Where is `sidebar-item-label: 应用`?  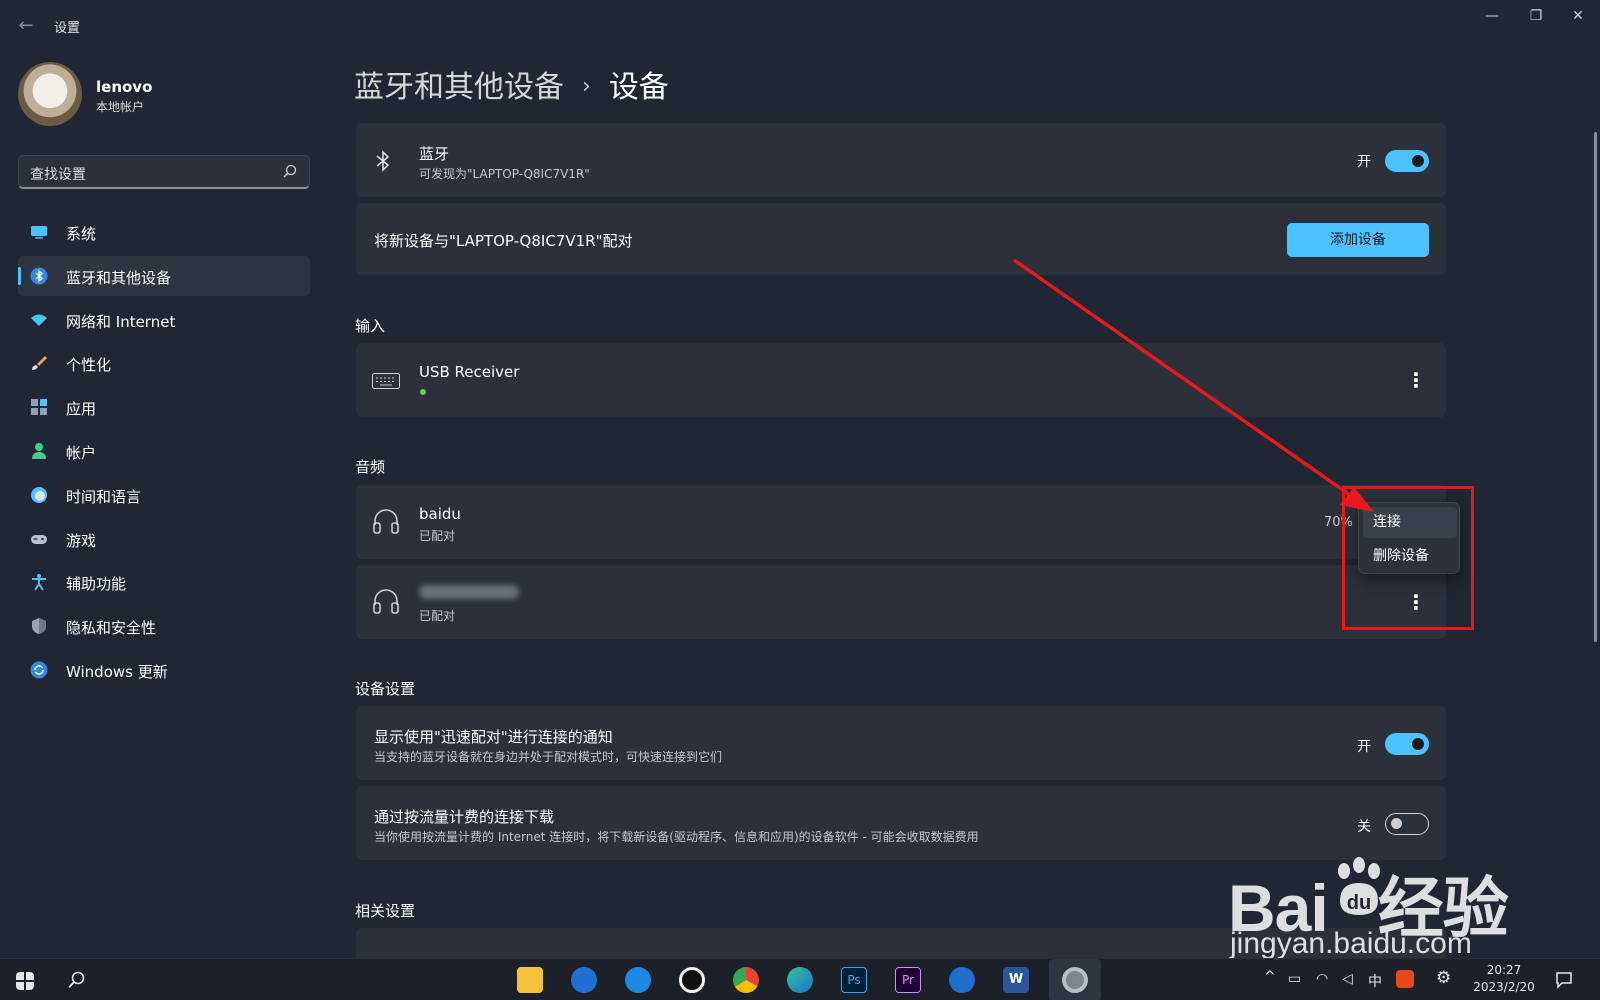
sidebar-item-label: 应用 is located at coordinates (81, 409).